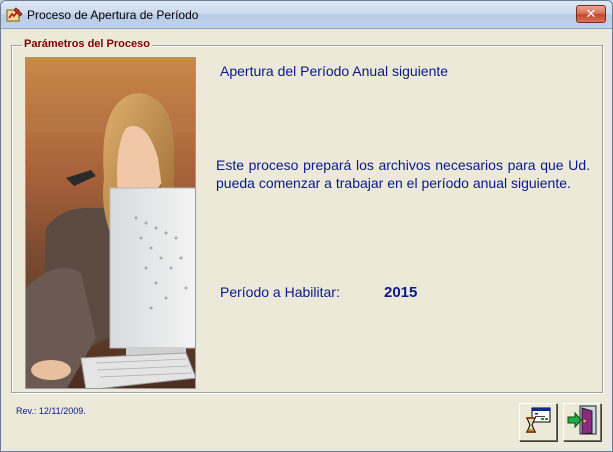 The image size is (613, 452). I want to click on revision-text: Rev.: 12/11/2009., so click(51, 411).